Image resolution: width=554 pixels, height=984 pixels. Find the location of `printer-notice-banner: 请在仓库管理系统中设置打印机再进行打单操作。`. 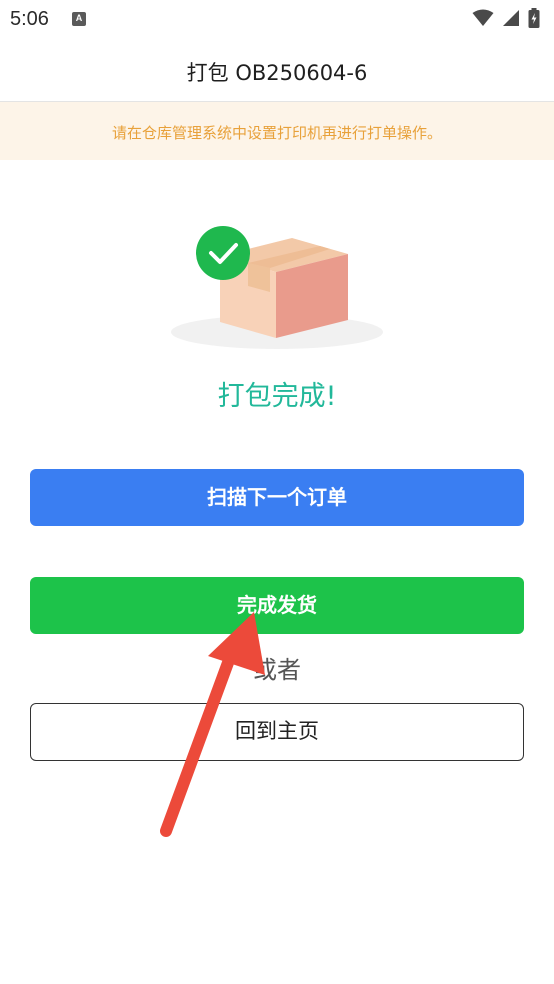

printer-notice-banner: 请在仓库管理系统中设置打印机再进行打单操作。 is located at coordinates (277, 131).